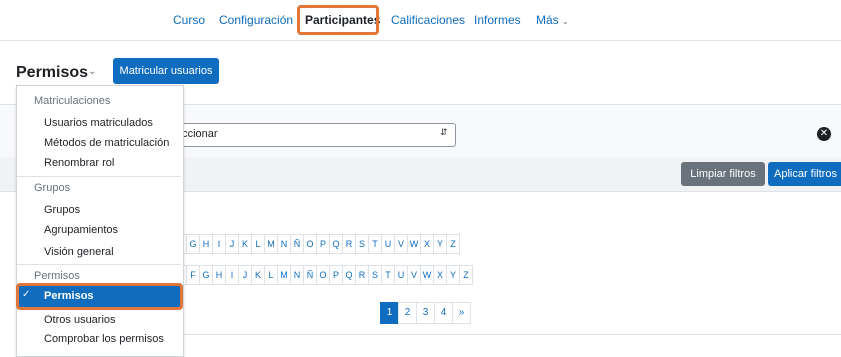 This screenshot has height=357, width=841. Describe the element at coordinates (804, 174) in the screenshot. I see `apply-filters-button: Aplicar filtros` at that location.